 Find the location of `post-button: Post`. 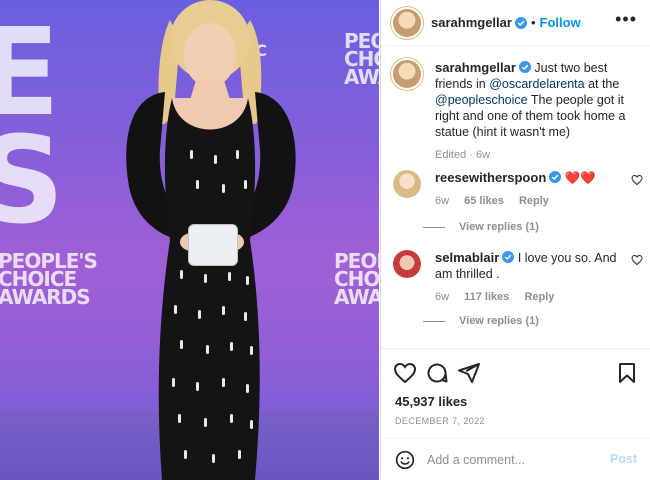

post-button: Post is located at coordinates (623, 459).